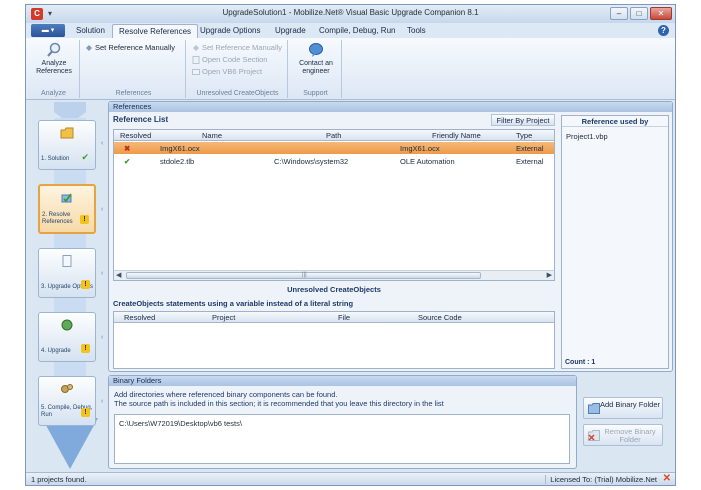 The height and width of the screenshot is (490, 701). I want to click on cell-type: External, so click(530, 161).